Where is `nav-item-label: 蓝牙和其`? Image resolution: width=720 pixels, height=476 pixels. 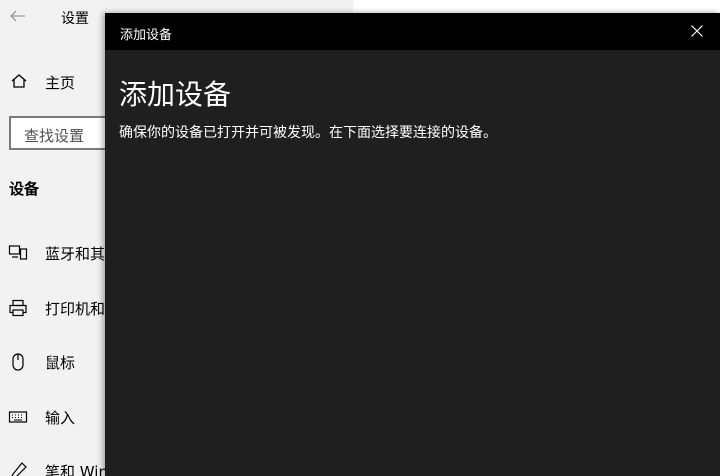
nav-item-label: 蓝牙和其 is located at coordinates (75, 254).